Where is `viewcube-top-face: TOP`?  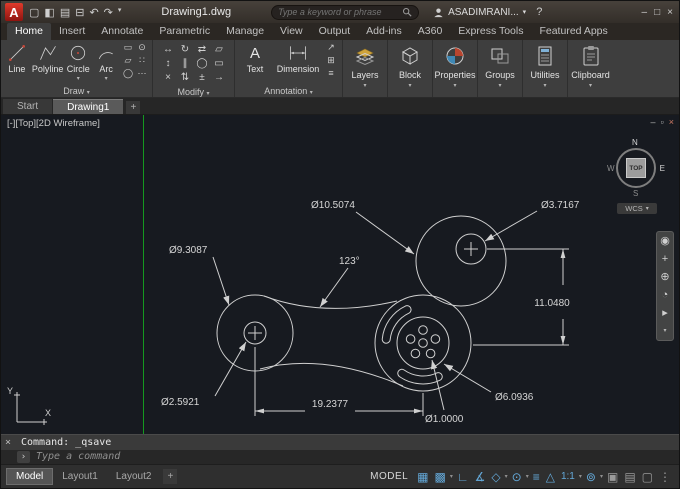
viewcube-top-face: TOP is located at coordinates (636, 168).